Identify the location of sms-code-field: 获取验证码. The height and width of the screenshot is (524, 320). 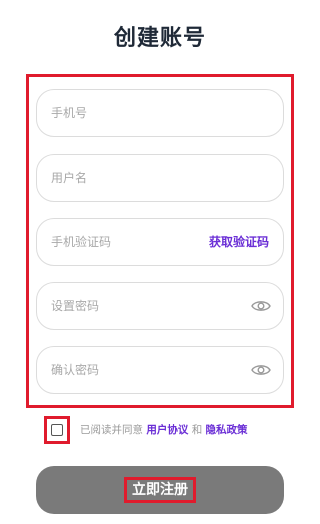
(160, 242).